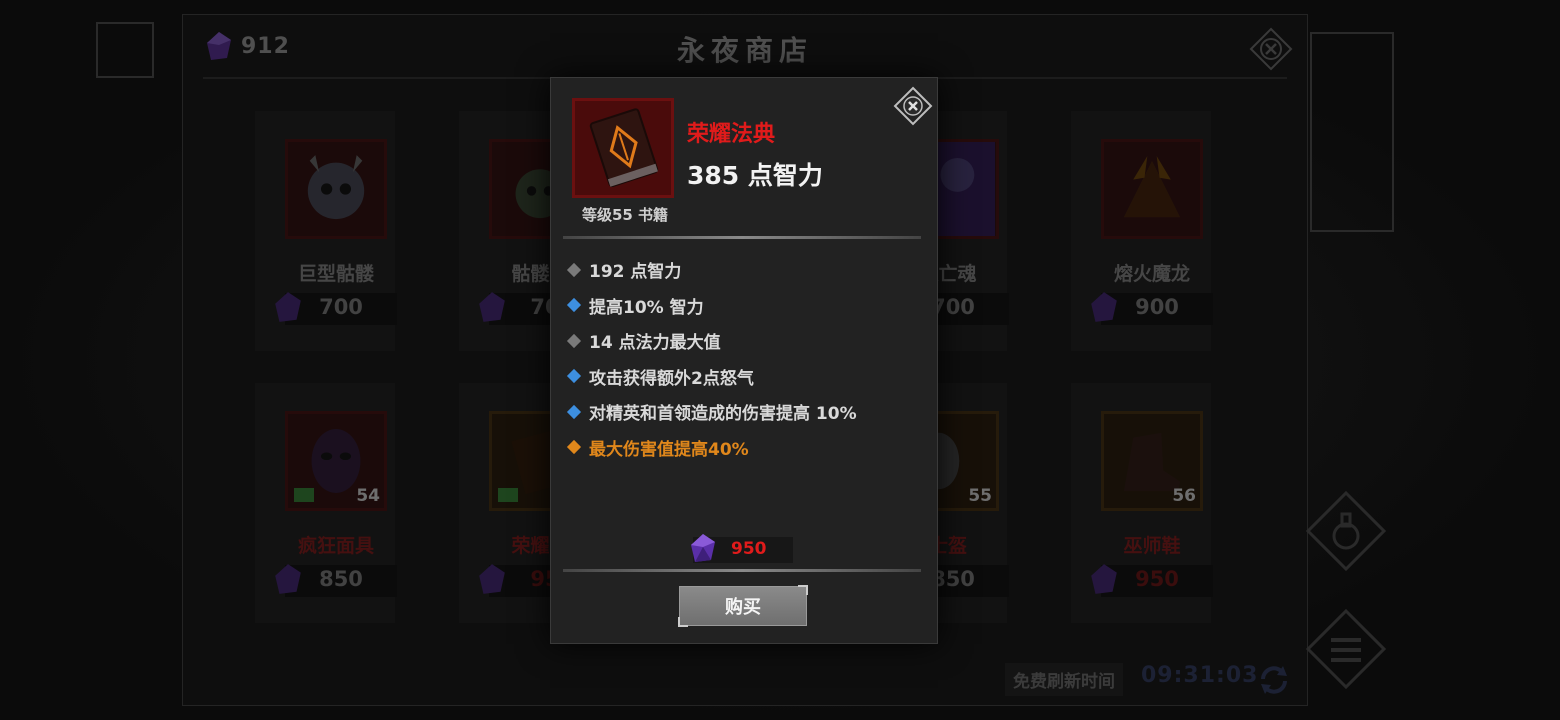 The width and height of the screenshot is (1560, 720). I want to click on background-hud-frame, so click(125, 50).